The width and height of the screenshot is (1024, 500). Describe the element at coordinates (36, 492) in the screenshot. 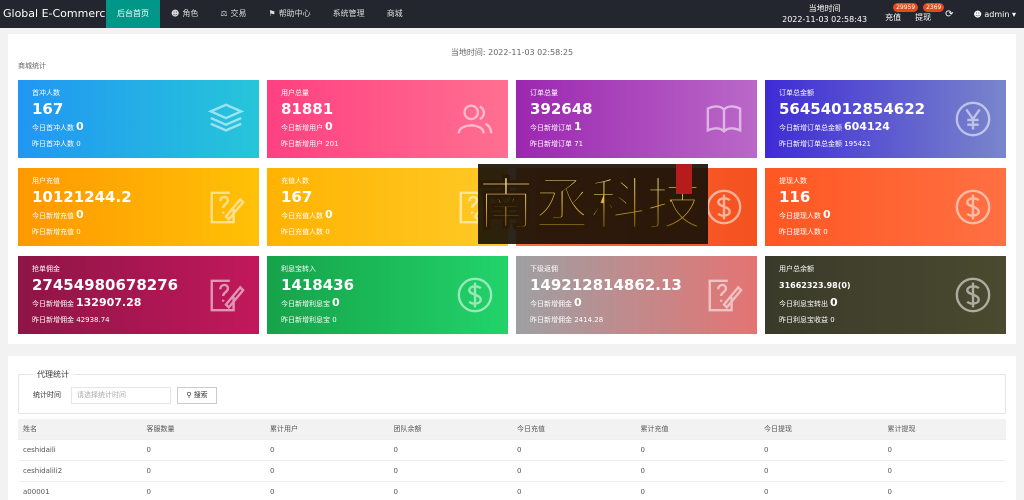

I see `table-cell: a00001` at that location.